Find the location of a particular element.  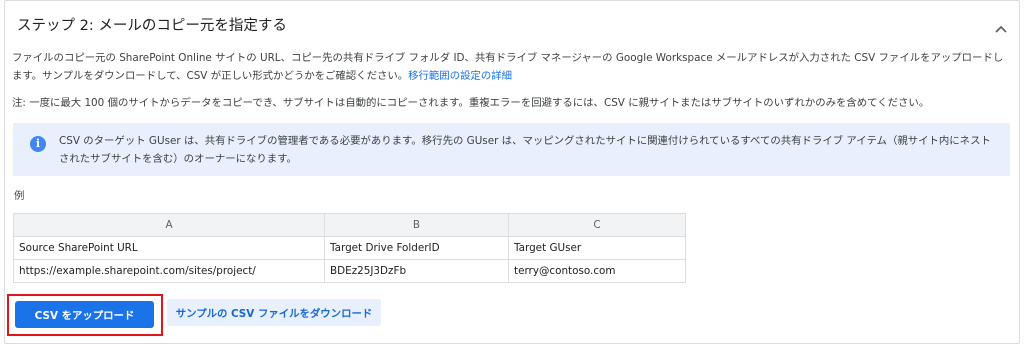

table-header-row: A B C is located at coordinates (349, 225).